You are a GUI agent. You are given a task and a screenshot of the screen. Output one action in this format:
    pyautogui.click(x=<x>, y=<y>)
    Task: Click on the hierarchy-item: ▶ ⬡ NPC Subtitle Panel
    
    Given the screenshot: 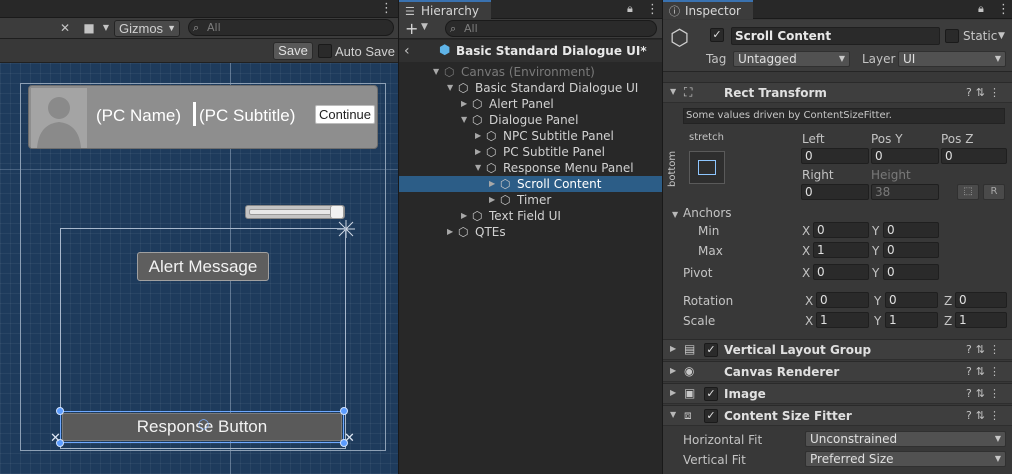 What is the action you would take?
    pyautogui.click(x=530, y=136)
    